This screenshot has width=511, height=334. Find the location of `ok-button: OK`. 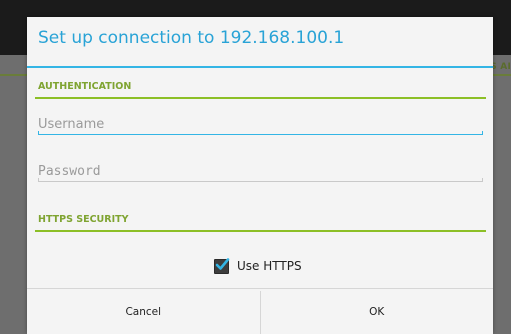

ok-button: OK is located at coordinates (376, 311).